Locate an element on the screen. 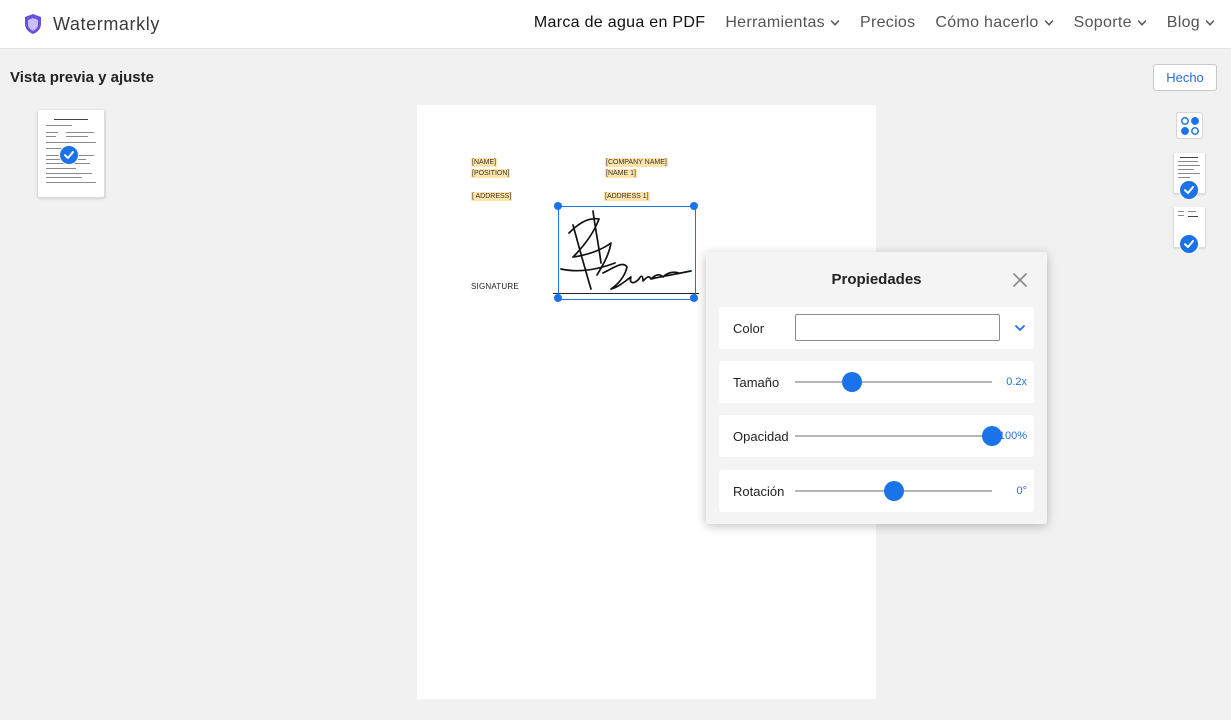 The width and height of the screenshot is (1231, 720). placeholder-address: [ ADDRESS] is located at coordinates (492, 196).